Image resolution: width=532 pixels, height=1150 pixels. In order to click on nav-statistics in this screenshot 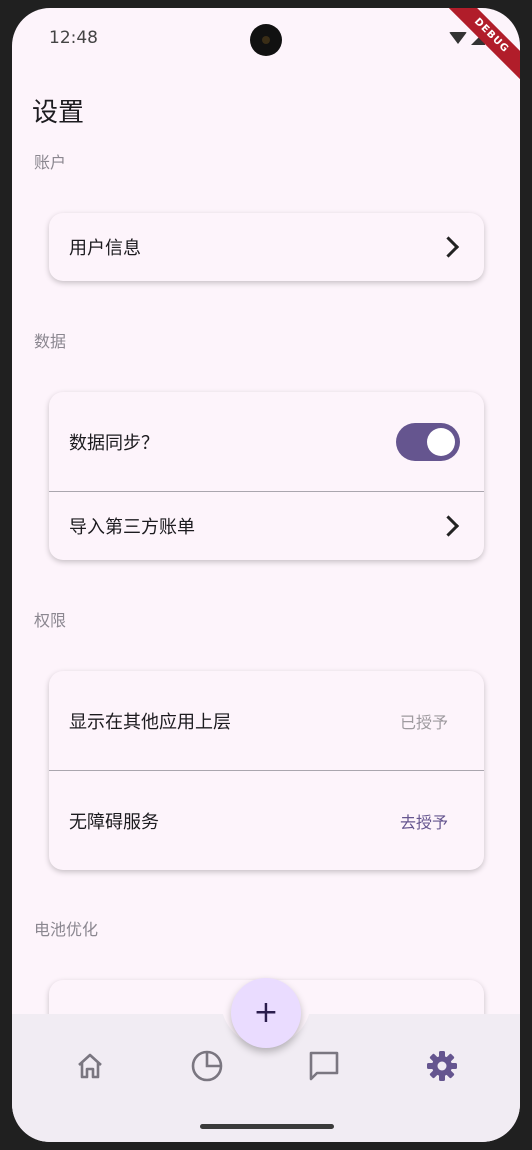, I will do `click(207, 1066)`.